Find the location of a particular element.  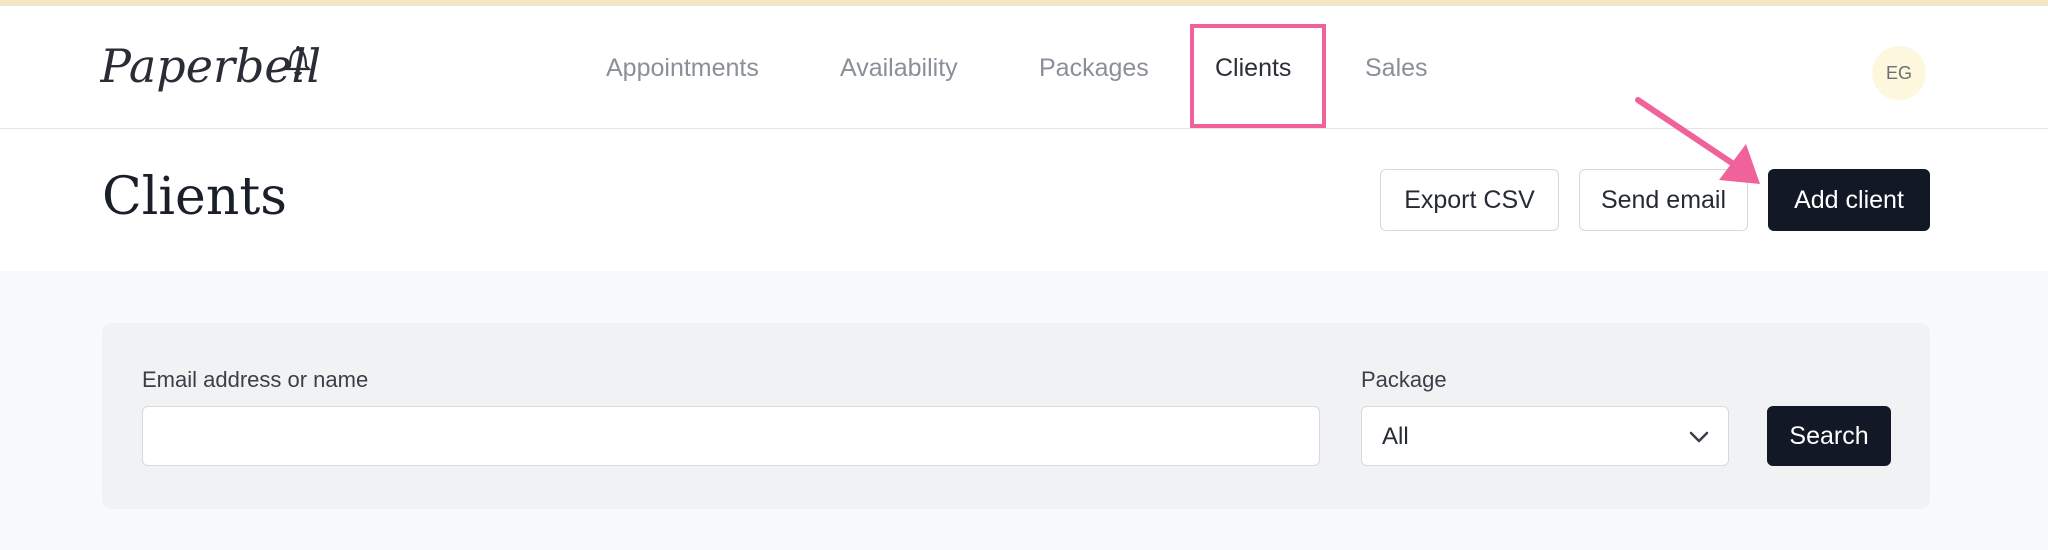

paperbell-logo: Paperbell is located at coordinates (210, 72).